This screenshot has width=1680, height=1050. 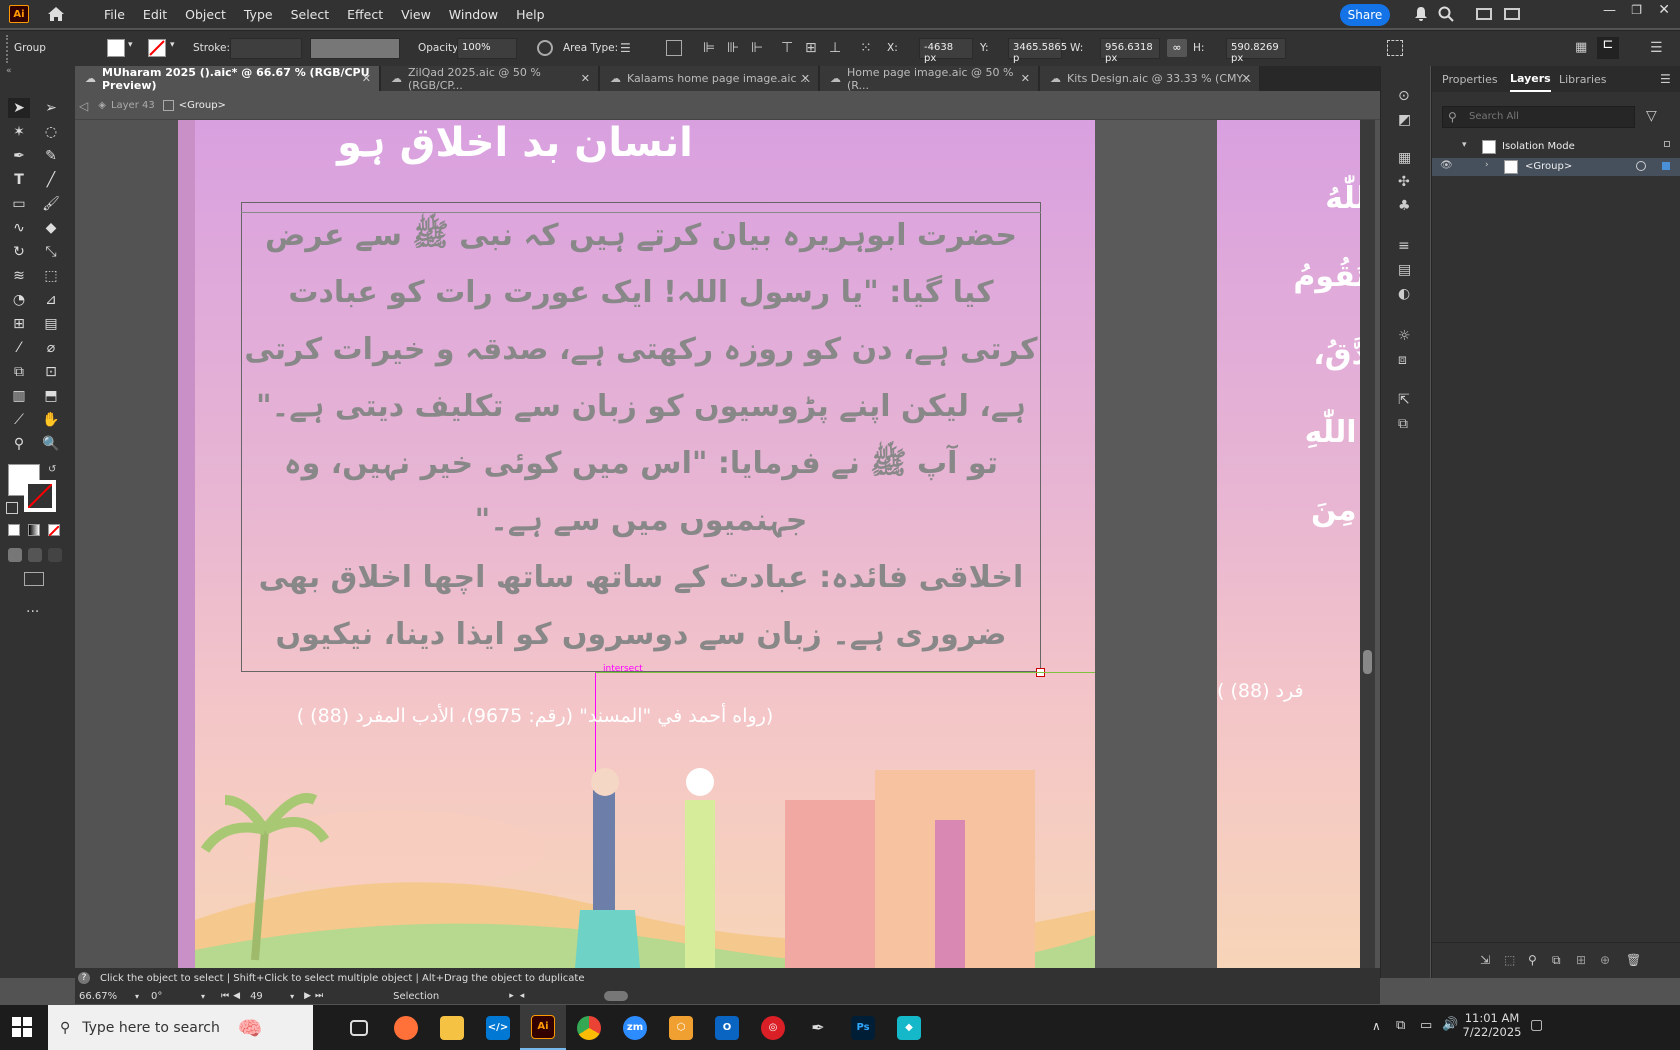 I want to click on app-icon: ◆, so click(x=909, y=1027).